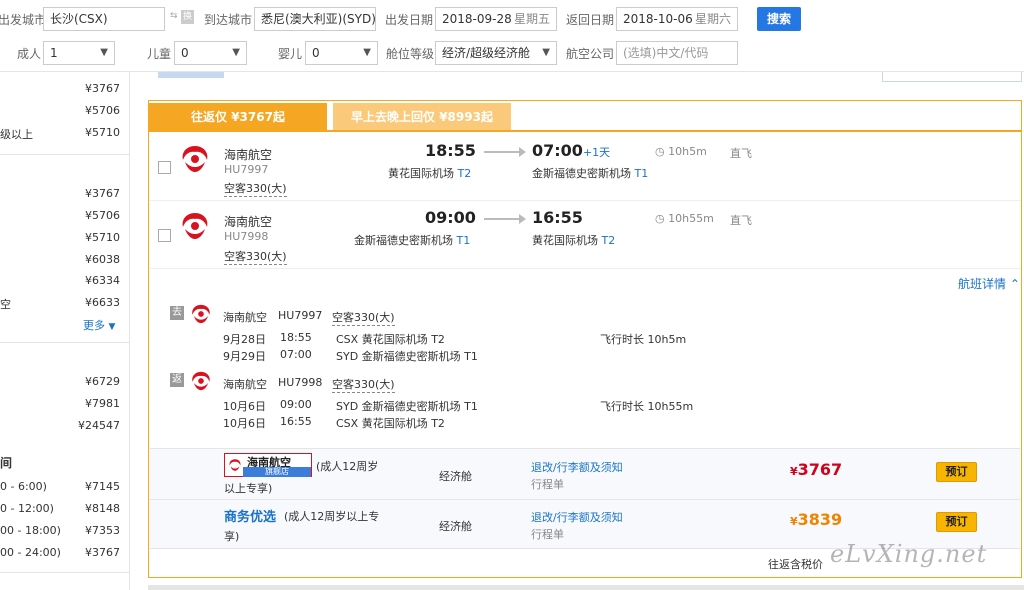  What do you see at coordinates (177, 380) in the screenshot?
I see `back-badge: 返` at bounding box center [177, 380].